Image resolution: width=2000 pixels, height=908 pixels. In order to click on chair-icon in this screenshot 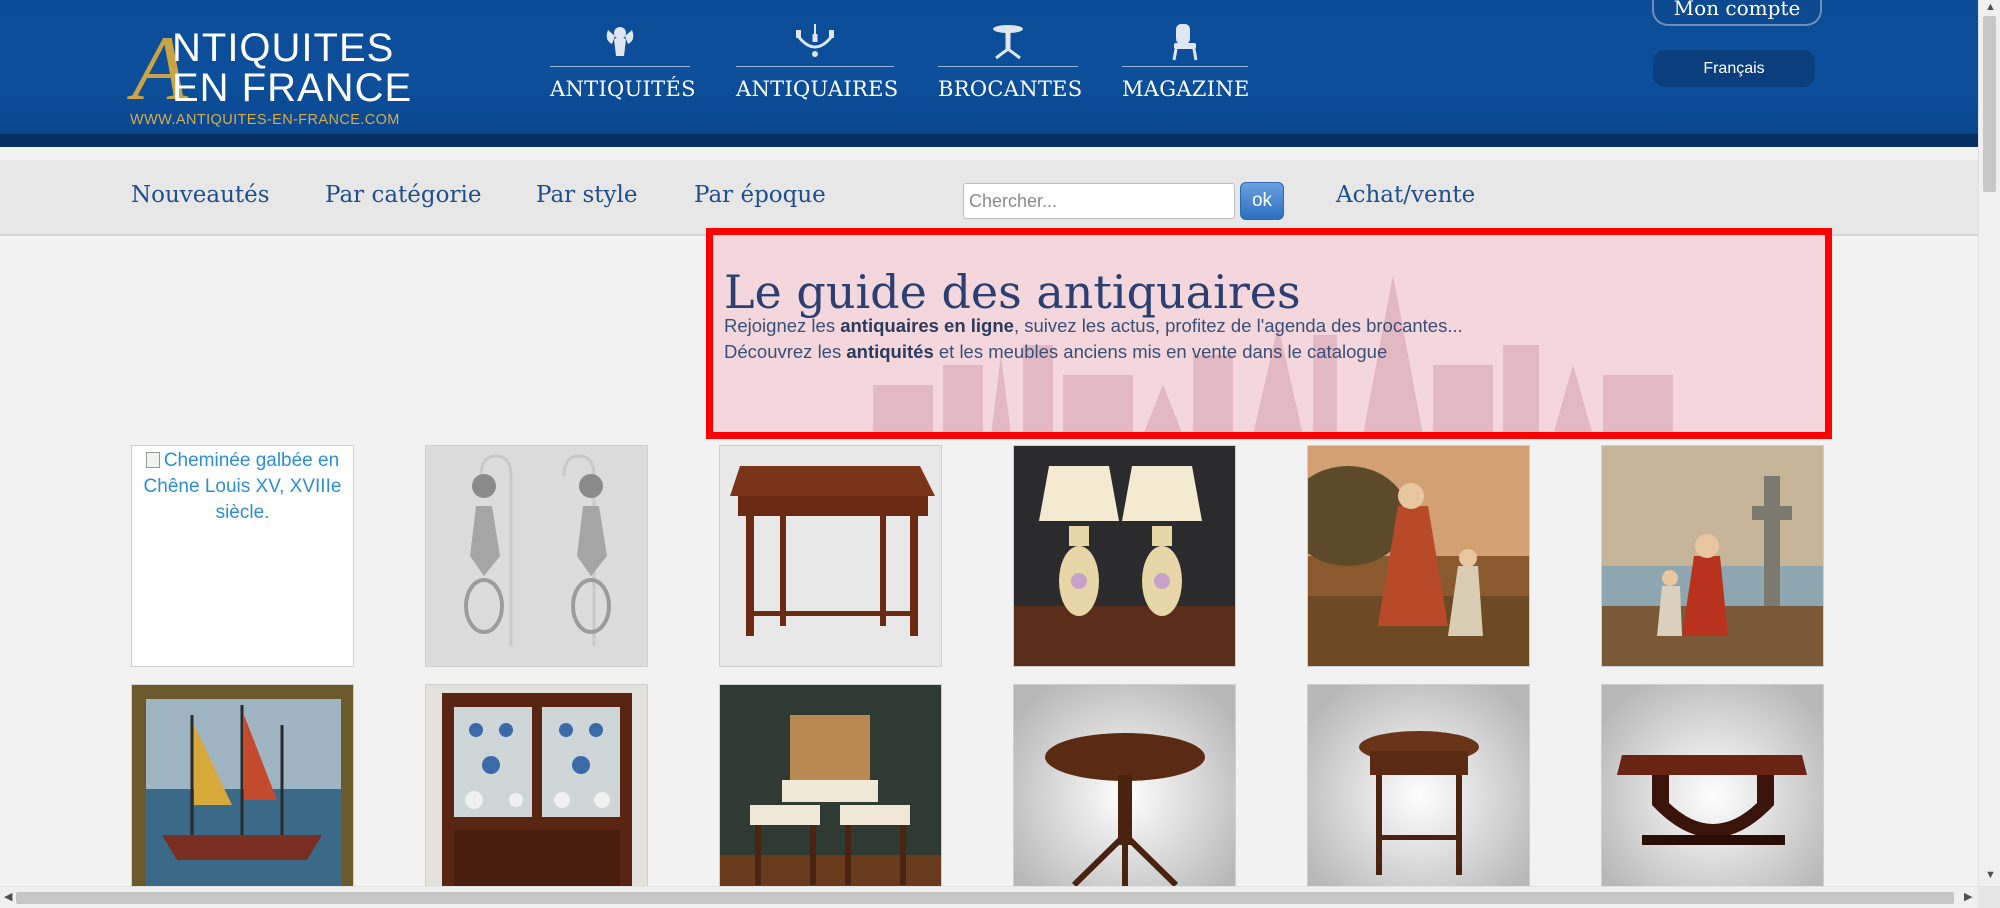, I will do `click(1185, 42)`.